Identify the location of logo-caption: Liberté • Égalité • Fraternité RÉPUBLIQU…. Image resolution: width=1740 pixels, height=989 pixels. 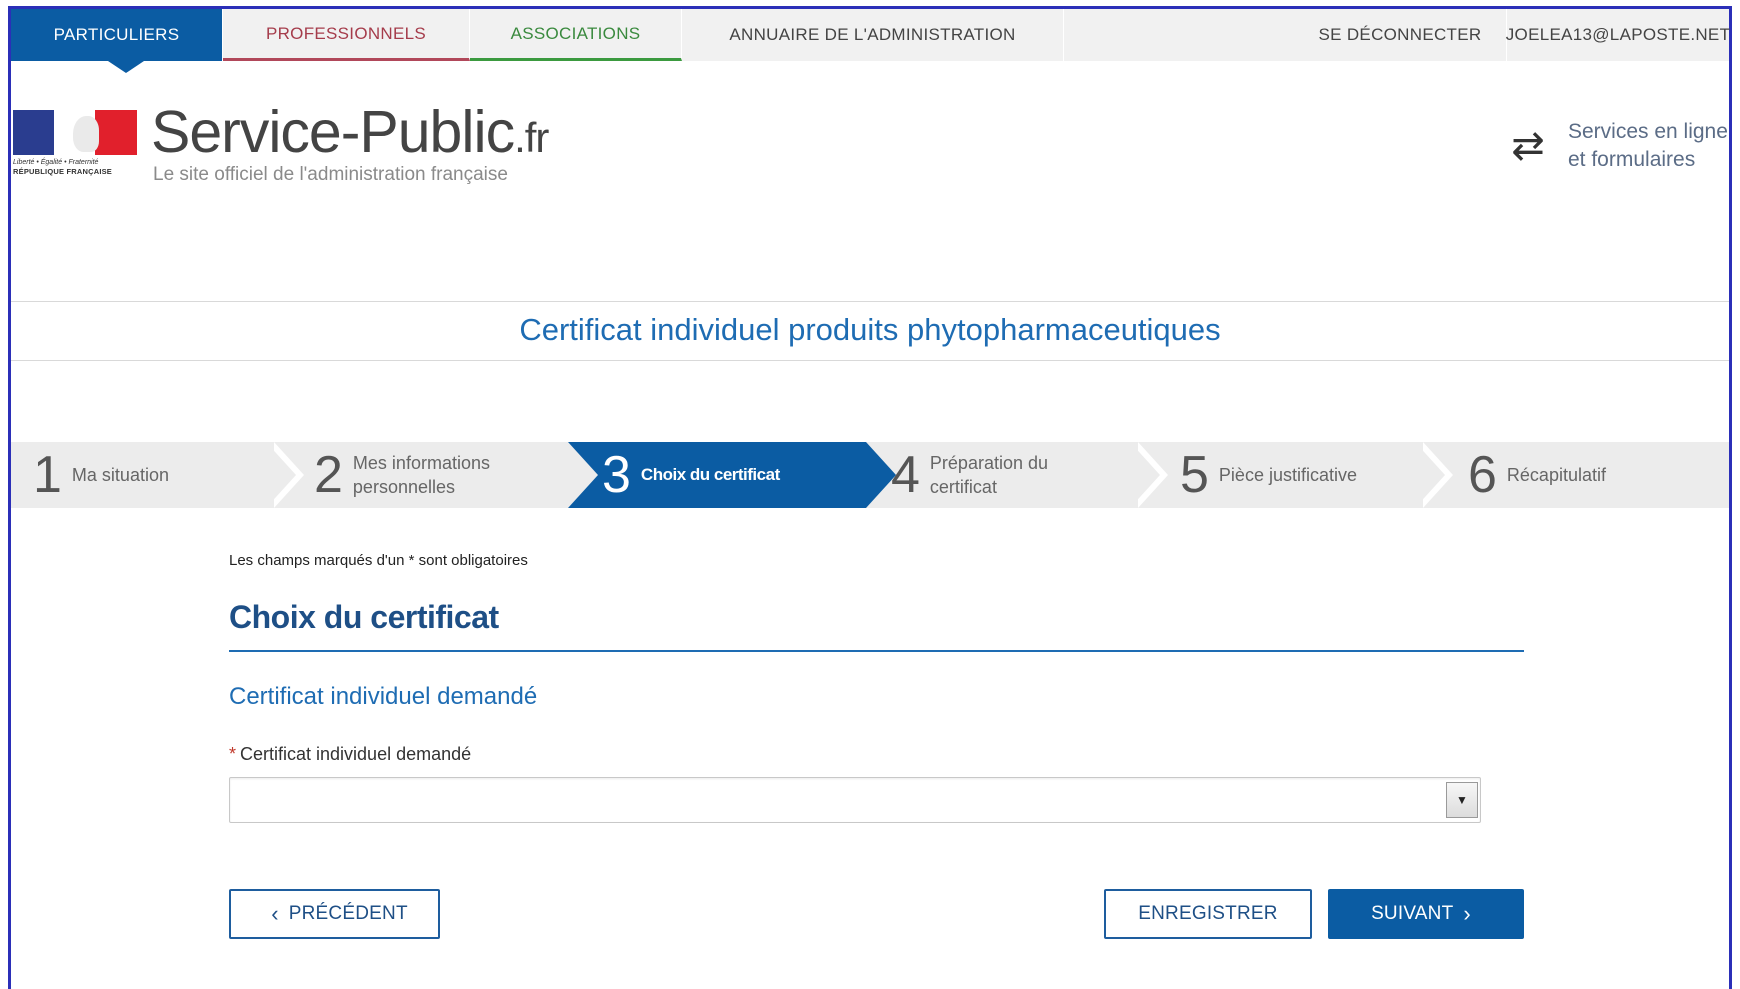
(75, 167).